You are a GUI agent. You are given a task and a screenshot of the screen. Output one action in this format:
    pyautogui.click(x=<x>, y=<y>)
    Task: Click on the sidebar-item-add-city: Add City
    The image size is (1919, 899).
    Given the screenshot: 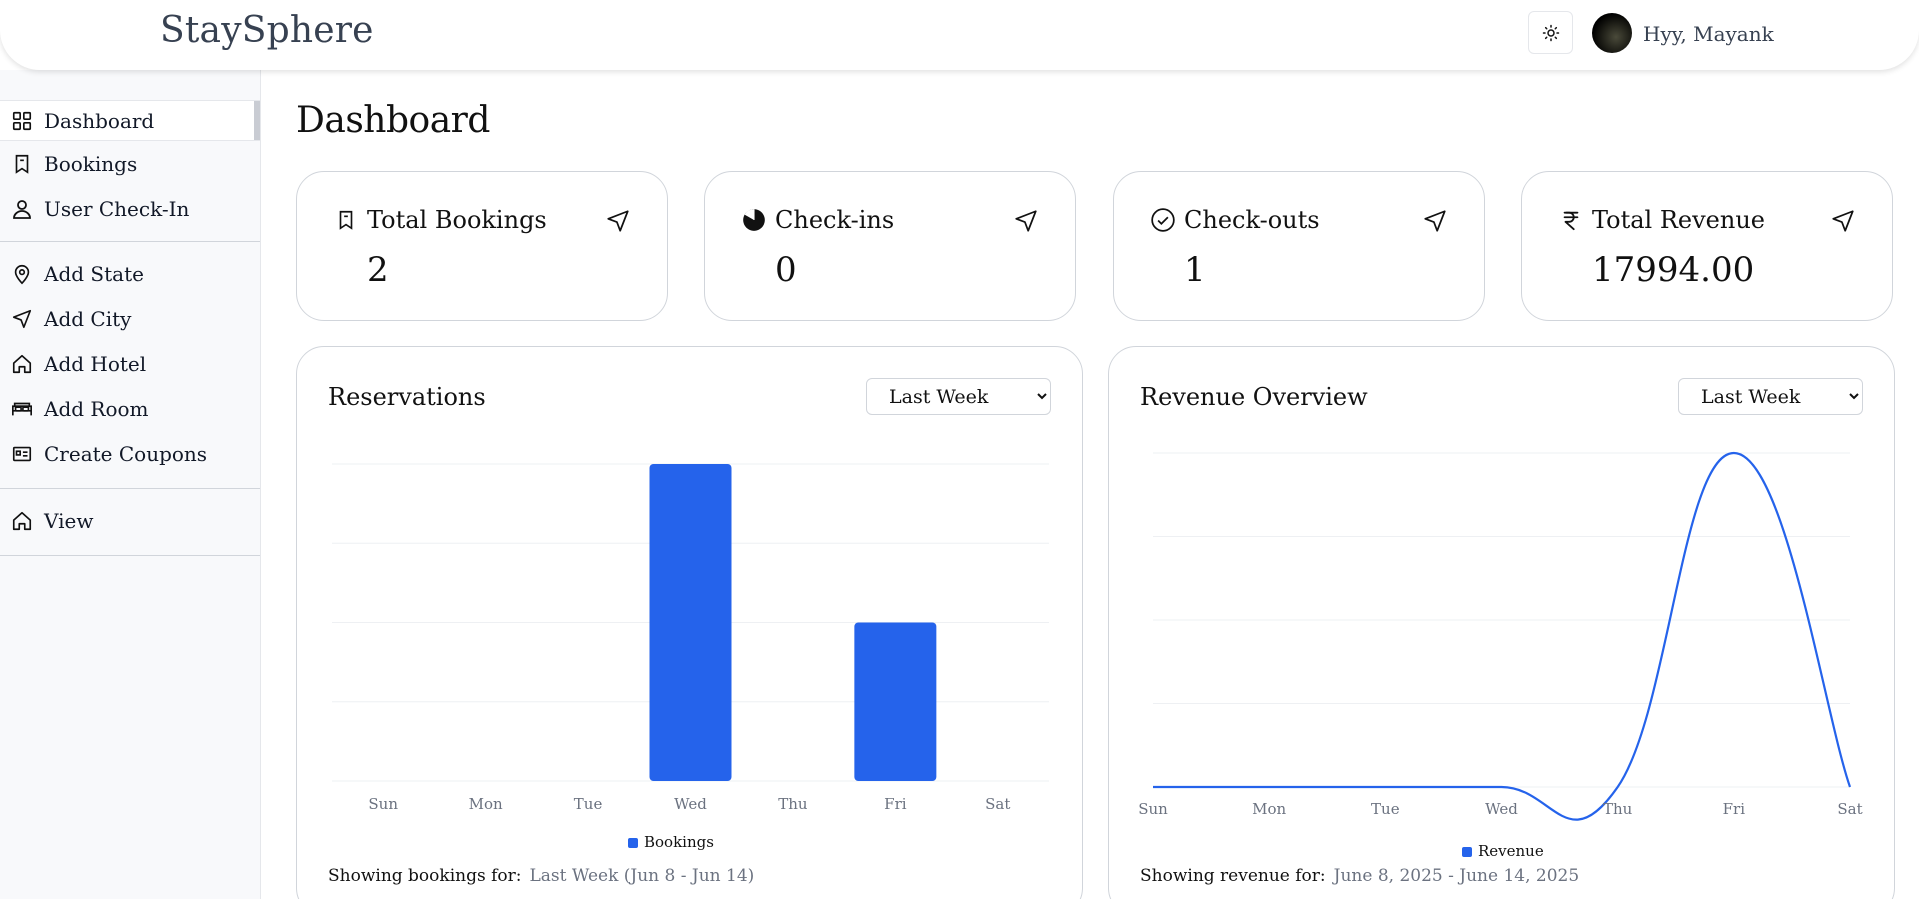 What is the action you would take?
    pyautogui.click(x=130, y=318)
    